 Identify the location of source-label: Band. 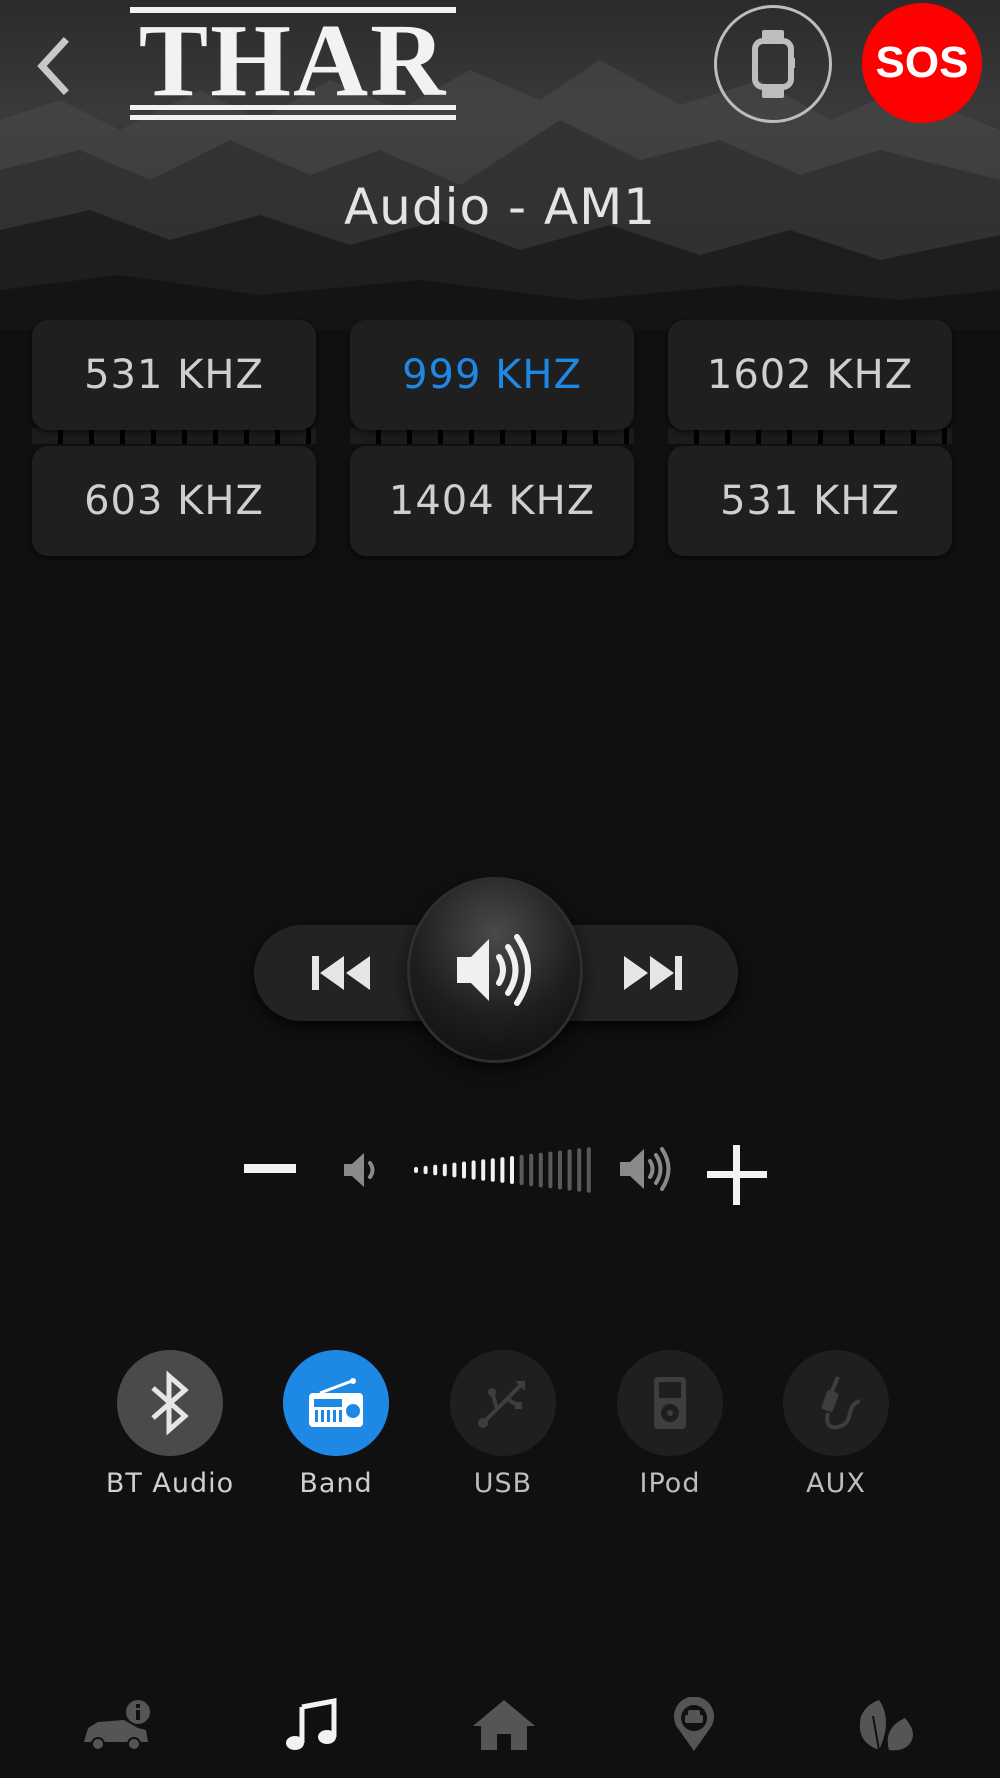
(336, 1483).